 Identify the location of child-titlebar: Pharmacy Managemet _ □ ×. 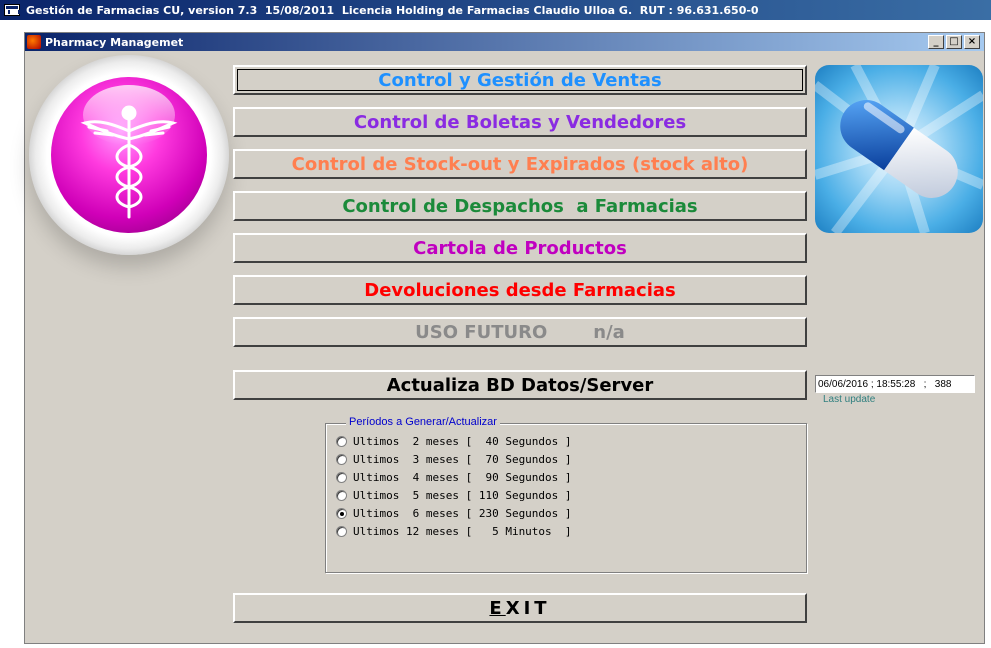
(504, 42).